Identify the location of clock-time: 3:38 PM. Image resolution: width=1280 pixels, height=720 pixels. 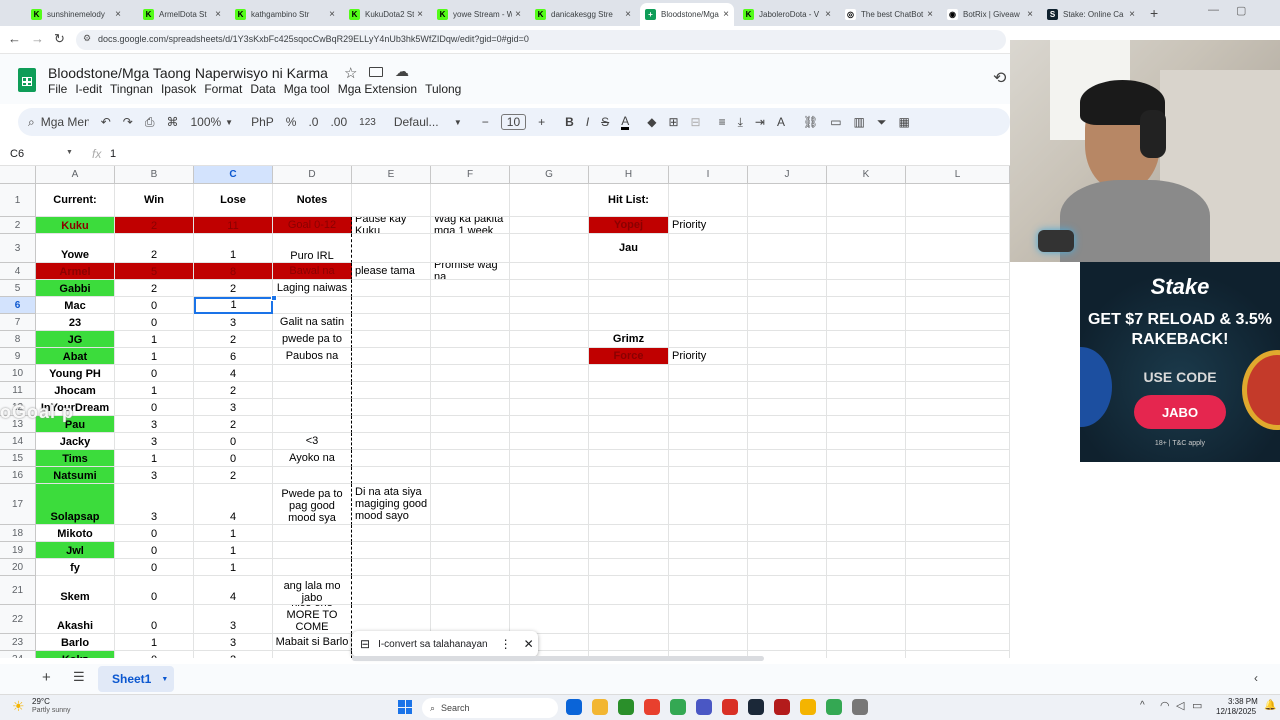
(1243, 701).